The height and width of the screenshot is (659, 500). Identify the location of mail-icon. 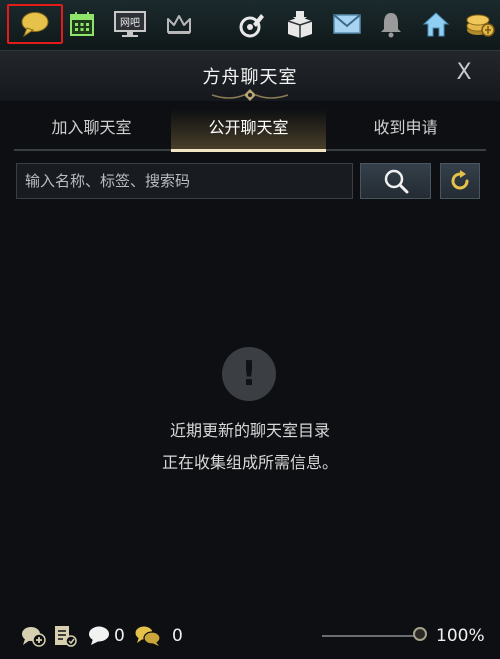
(347, 24).